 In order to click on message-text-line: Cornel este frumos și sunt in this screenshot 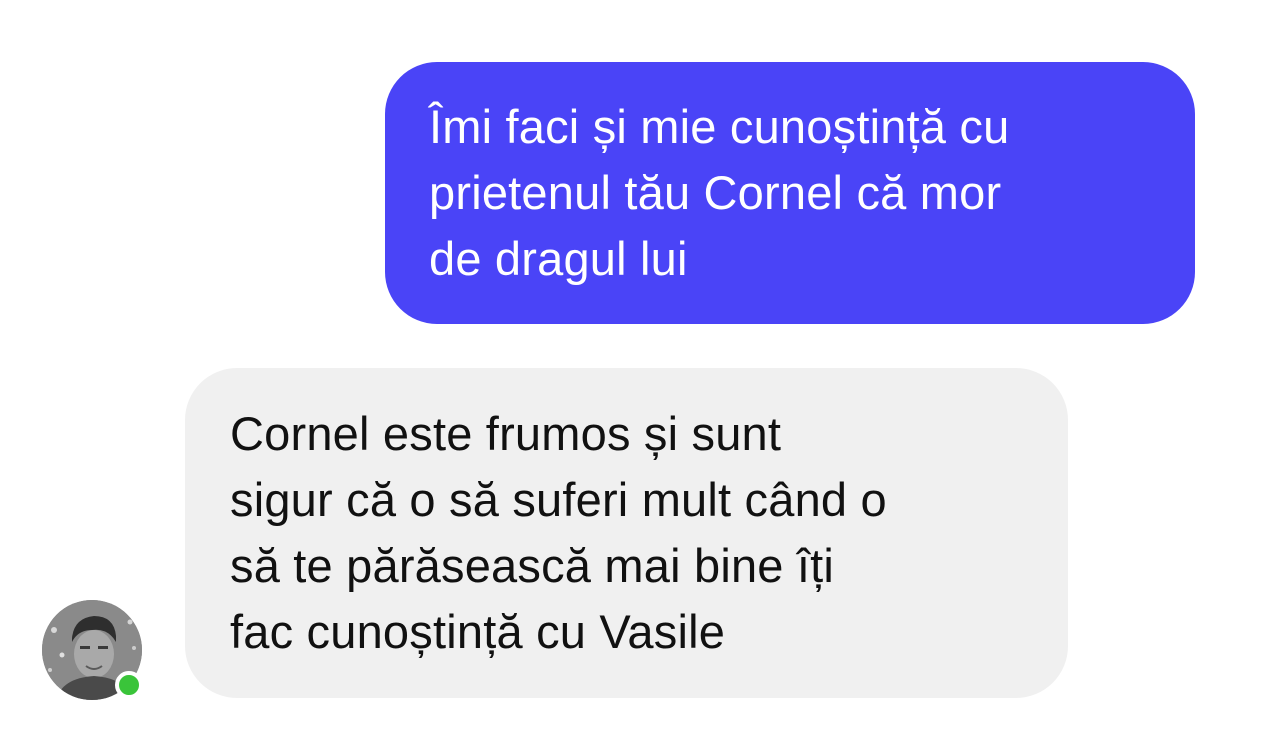, I will do `click(506, 433)`.